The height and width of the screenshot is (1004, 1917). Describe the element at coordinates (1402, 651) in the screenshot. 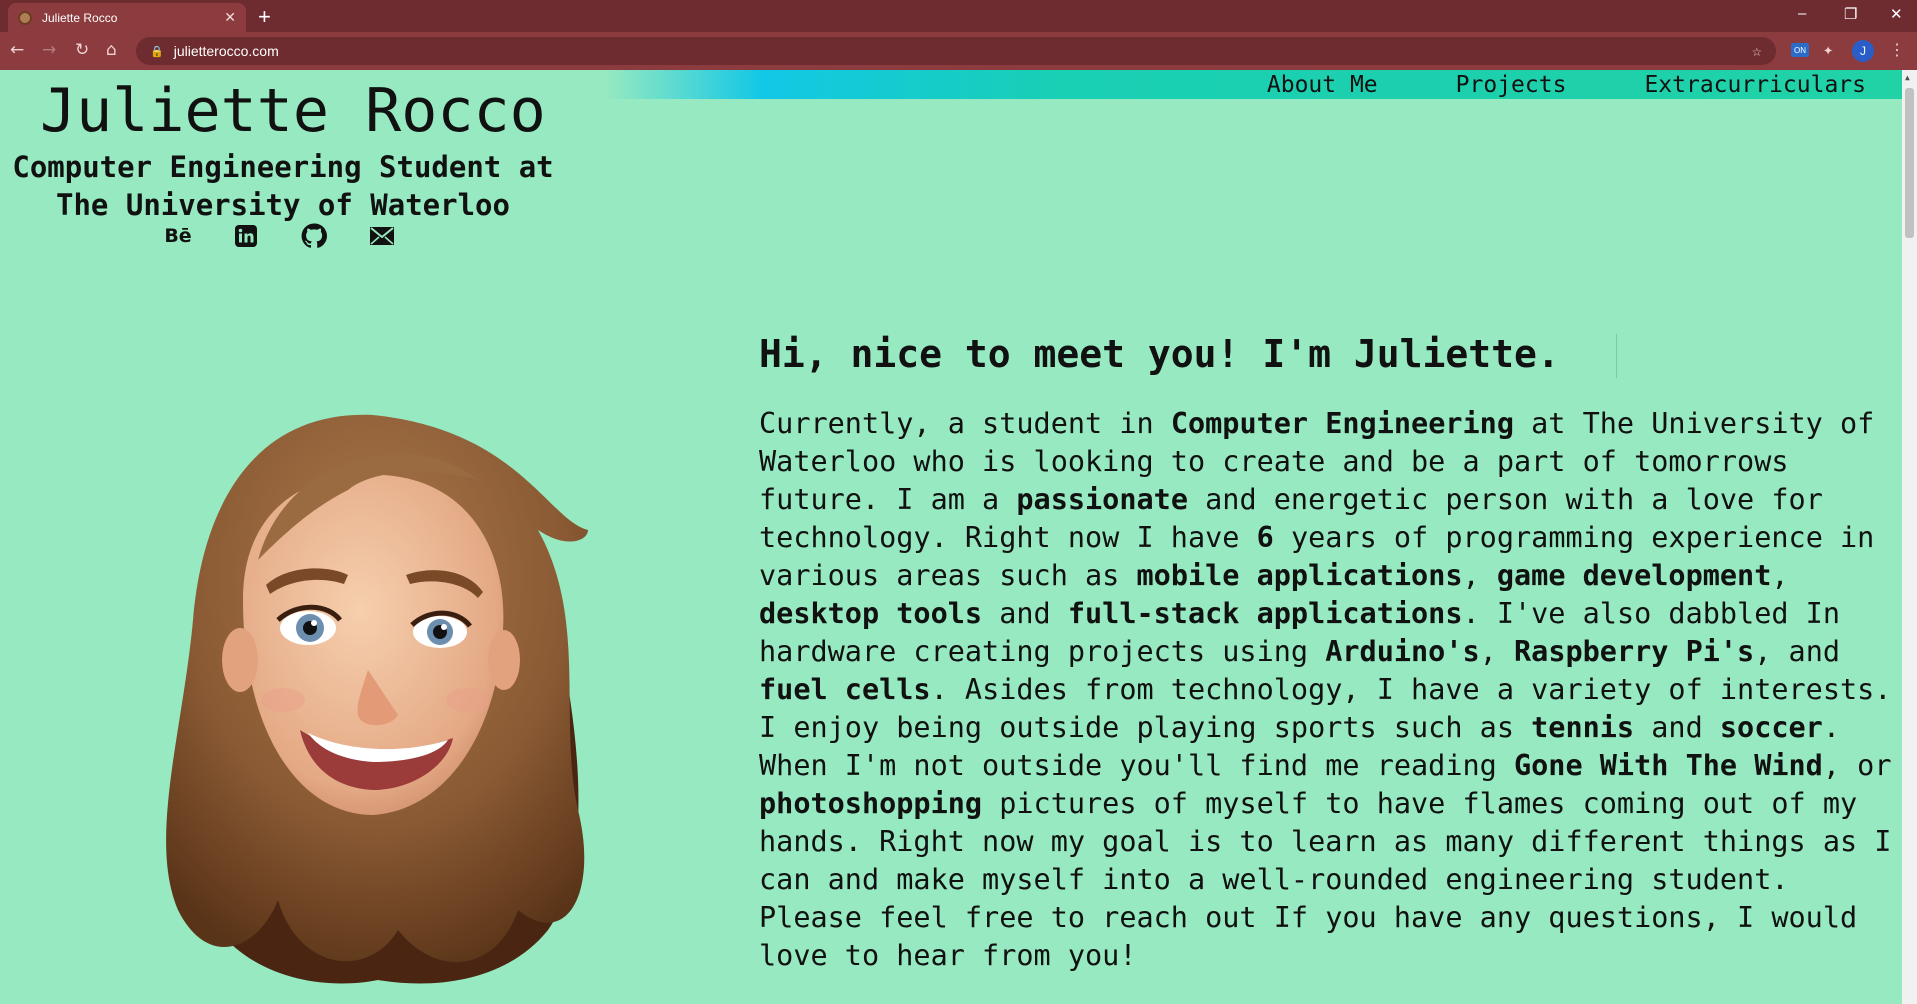

I see `bio-highlight: Arduino's` at that location.